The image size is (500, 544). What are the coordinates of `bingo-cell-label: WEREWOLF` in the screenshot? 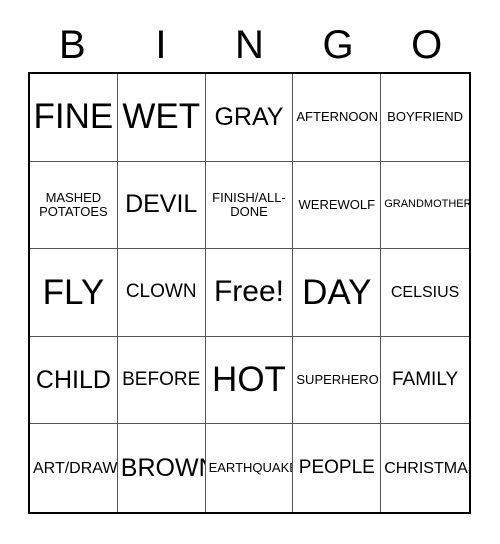 It's located at (337, 204).